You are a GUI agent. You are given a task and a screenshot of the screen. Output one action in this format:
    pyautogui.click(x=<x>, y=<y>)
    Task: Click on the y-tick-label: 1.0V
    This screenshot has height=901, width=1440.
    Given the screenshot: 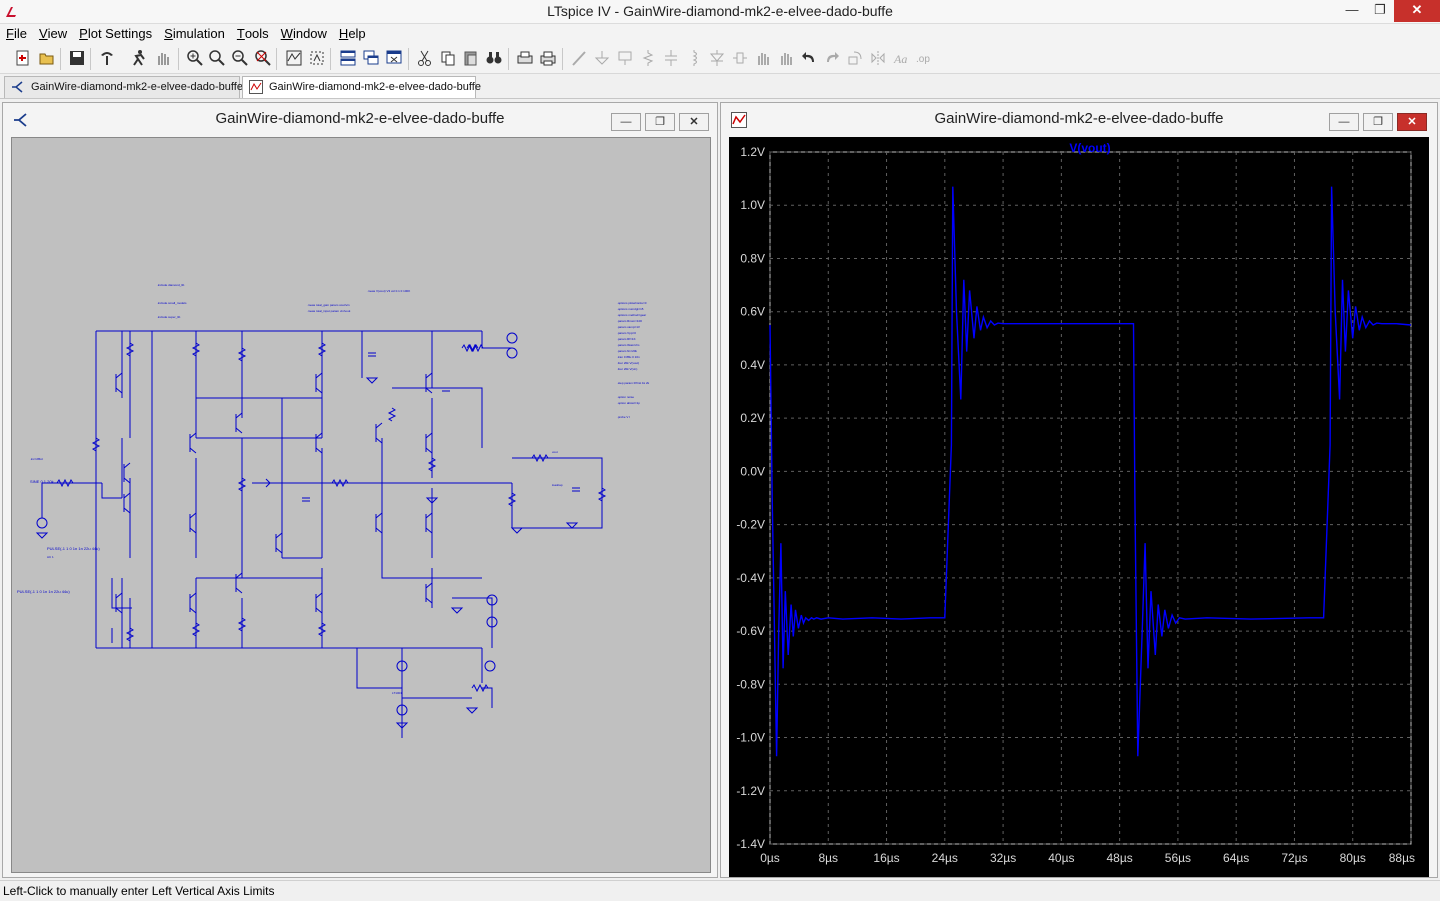 What is the action you would take?
    pyautogui.click(x=752, y=205)
    